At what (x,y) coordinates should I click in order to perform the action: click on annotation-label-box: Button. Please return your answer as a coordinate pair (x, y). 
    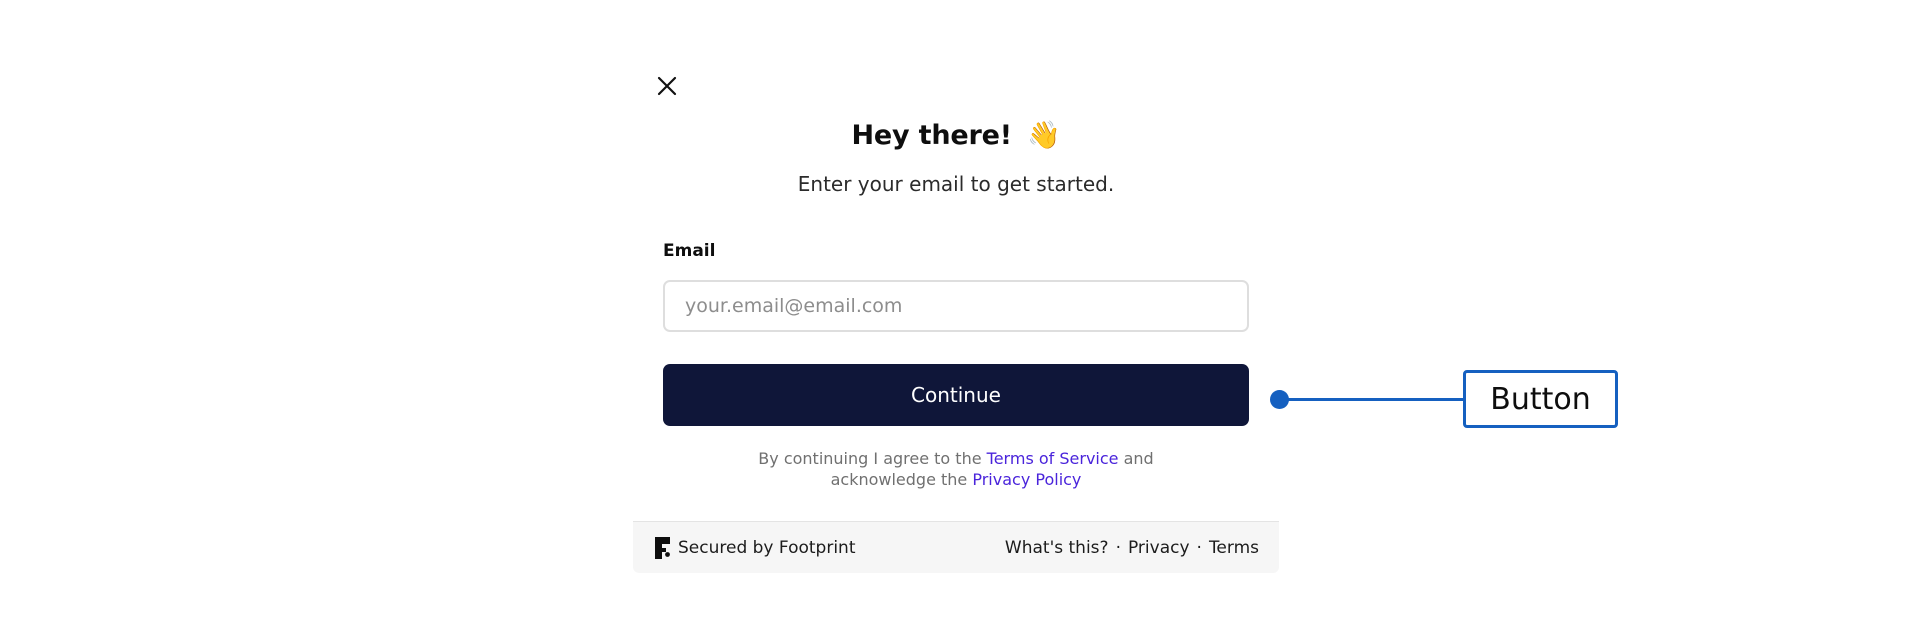
    Looking at the image, I should click on (1540, 399).